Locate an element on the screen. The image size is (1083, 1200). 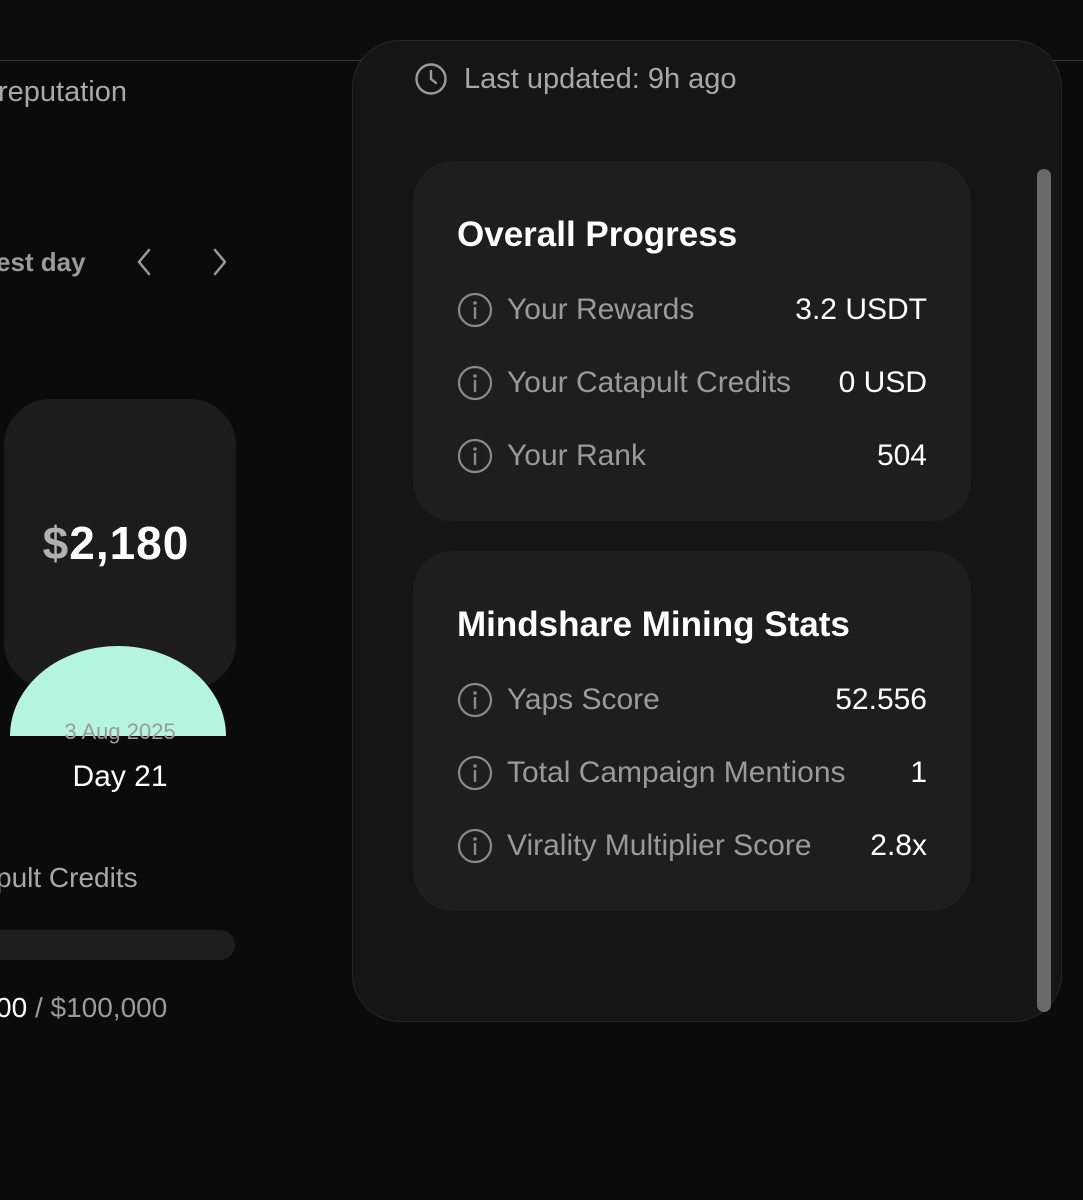
stat-row-campaign-mentions: Total Campaign Mentions 1 is located at coordinates (692, 773).